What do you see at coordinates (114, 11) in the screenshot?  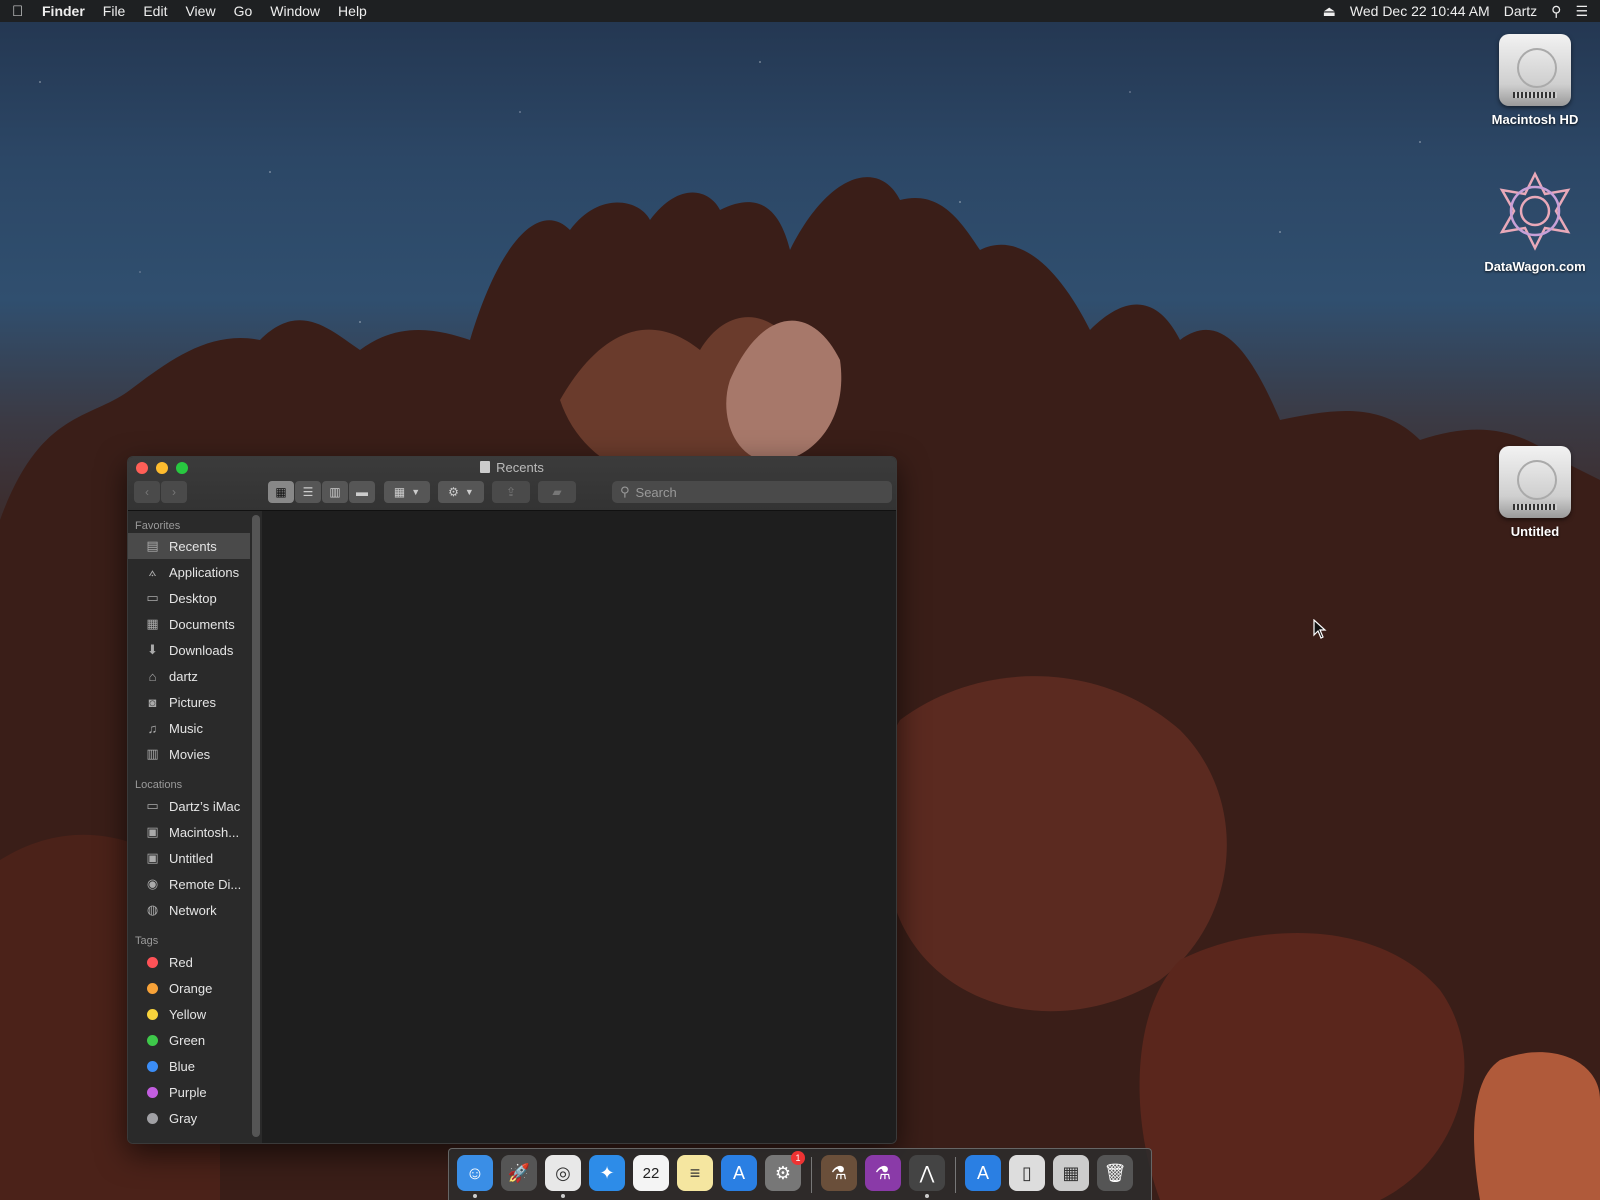 I see `menu-file: File` at bounding box center [114, 11].